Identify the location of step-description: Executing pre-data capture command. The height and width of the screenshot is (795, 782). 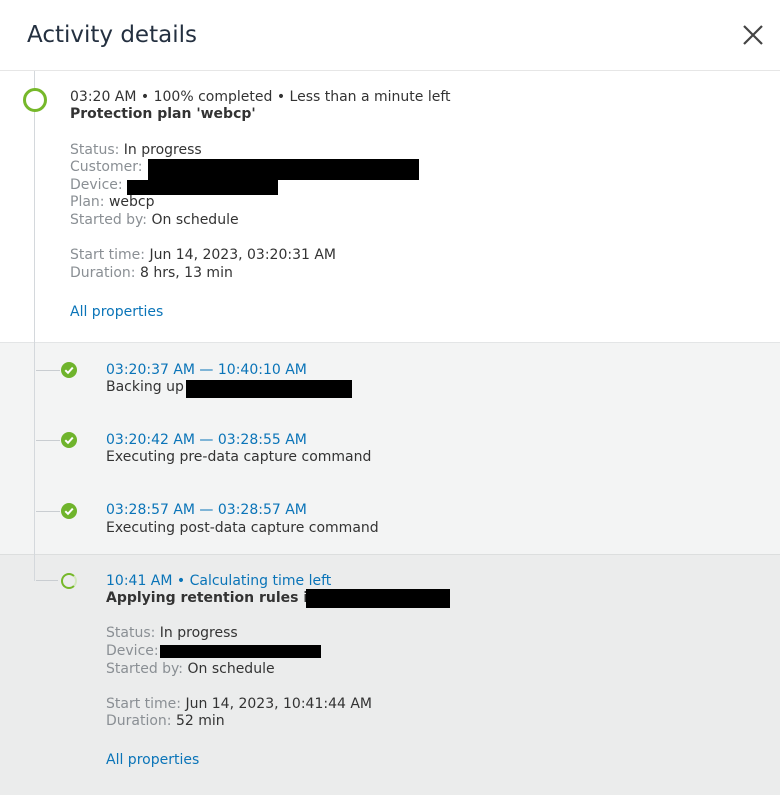
(239, 457).